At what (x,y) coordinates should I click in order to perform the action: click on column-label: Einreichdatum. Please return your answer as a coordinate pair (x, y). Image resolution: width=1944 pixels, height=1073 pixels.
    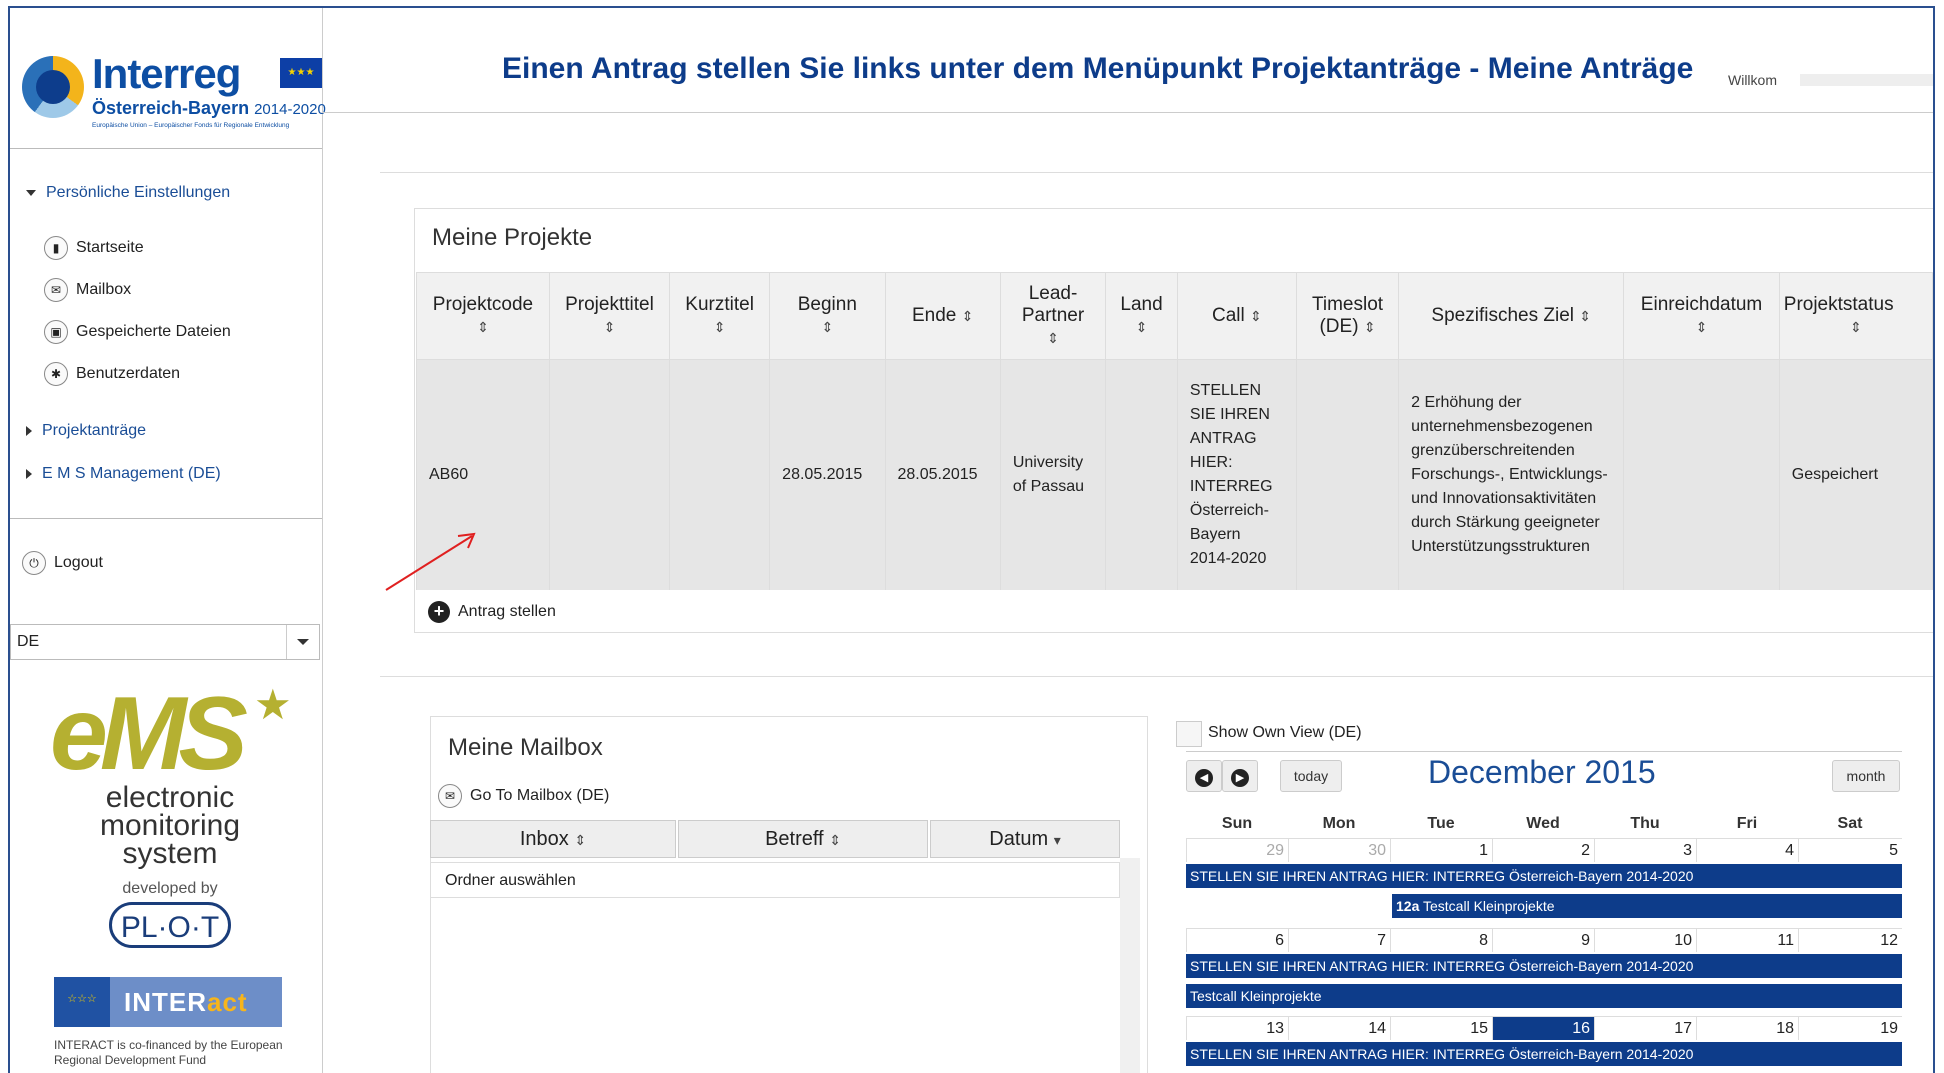
    Looking at the image, I should click on (1701, 304).